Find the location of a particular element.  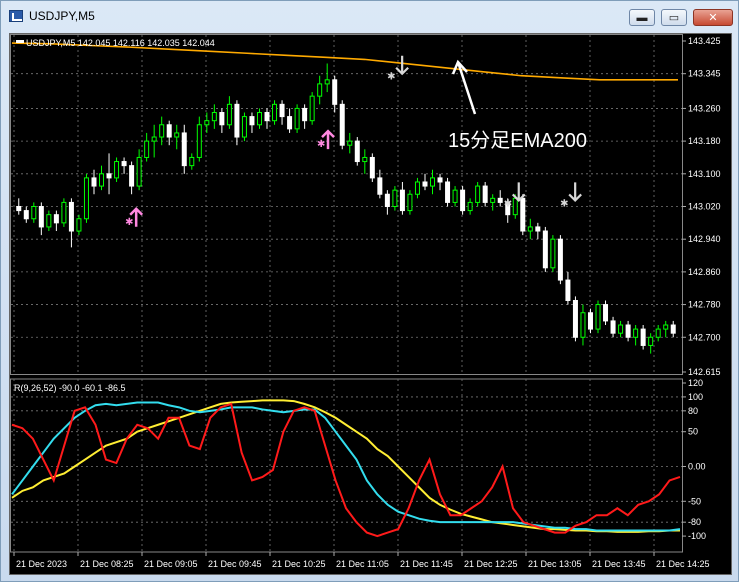

indicator-axis-label: 0.00 is located at coordinates (697, 467).